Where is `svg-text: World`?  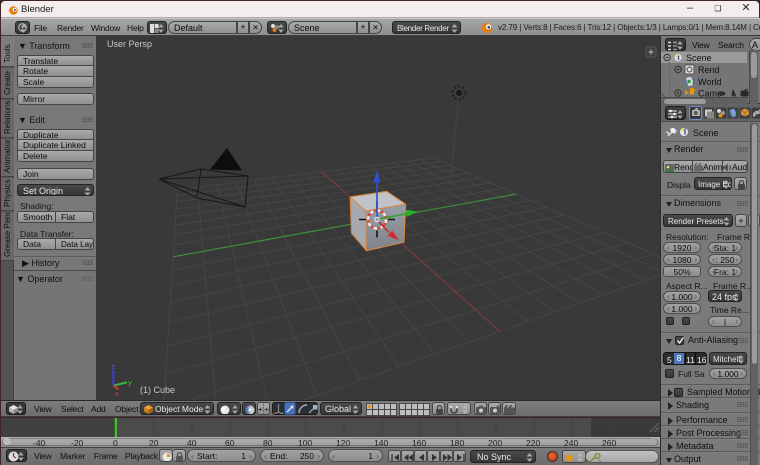
svg-text: World is located at coordinates (709, 82).